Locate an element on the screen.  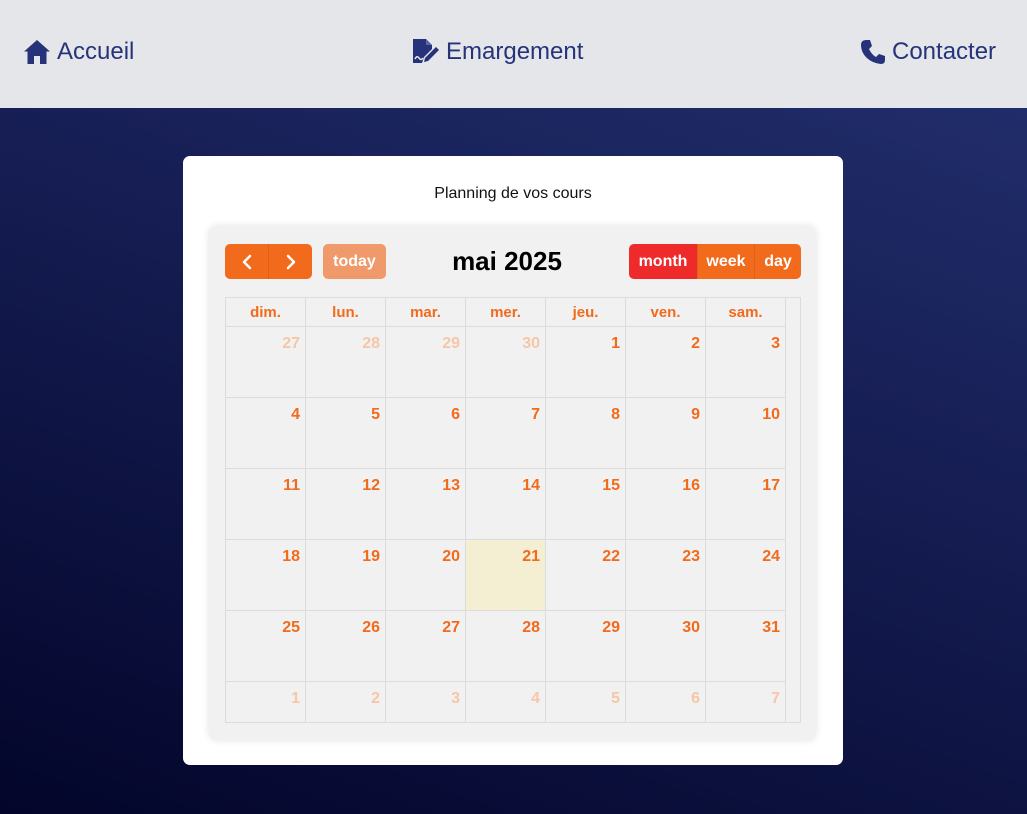
day-cell: 24 is located at coordinates (746, 575).